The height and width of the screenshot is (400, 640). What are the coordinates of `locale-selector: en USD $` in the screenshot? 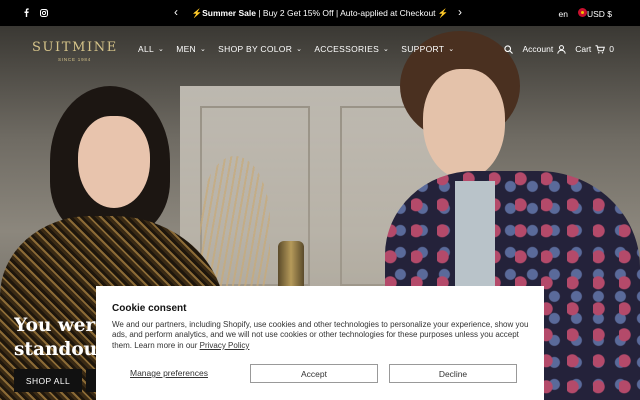 It's located at (585, 13).